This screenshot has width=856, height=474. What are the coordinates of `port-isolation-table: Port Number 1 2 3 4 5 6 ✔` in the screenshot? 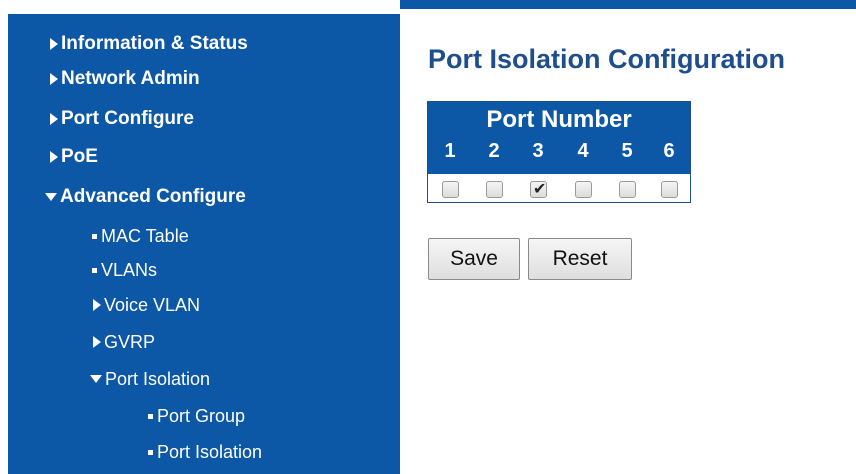 It's located at (559, 152).